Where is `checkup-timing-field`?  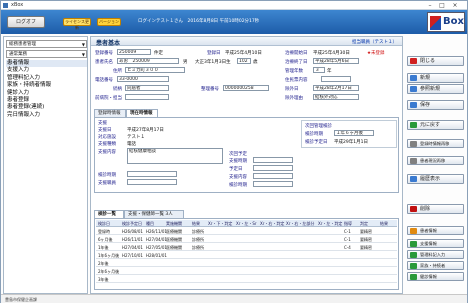
checkup-timing-field is located at coordinates (152, 174).